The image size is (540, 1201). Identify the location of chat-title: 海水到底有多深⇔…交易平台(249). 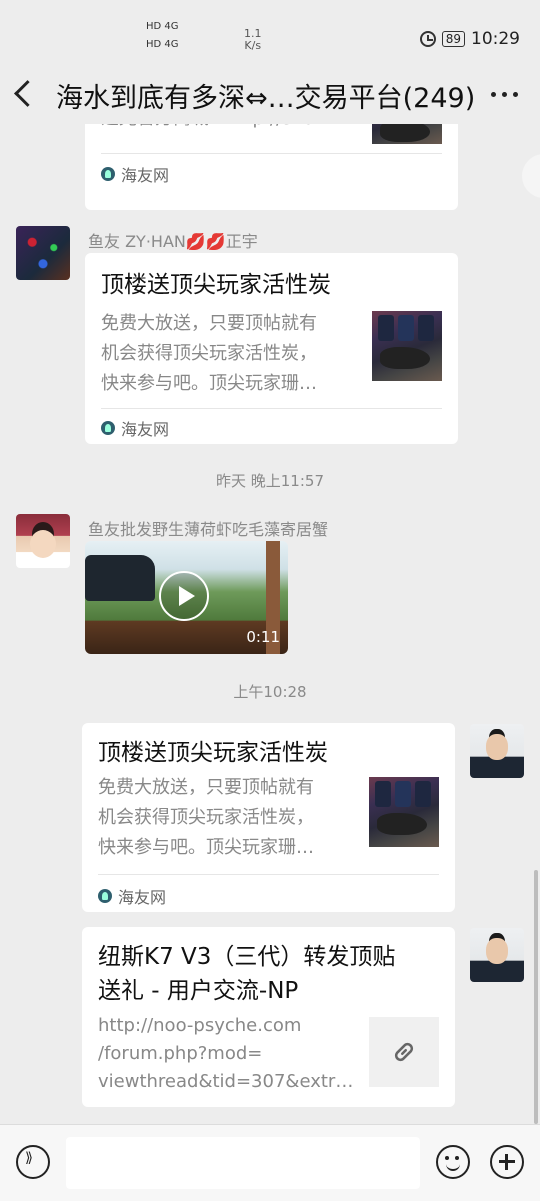
(266, 98).